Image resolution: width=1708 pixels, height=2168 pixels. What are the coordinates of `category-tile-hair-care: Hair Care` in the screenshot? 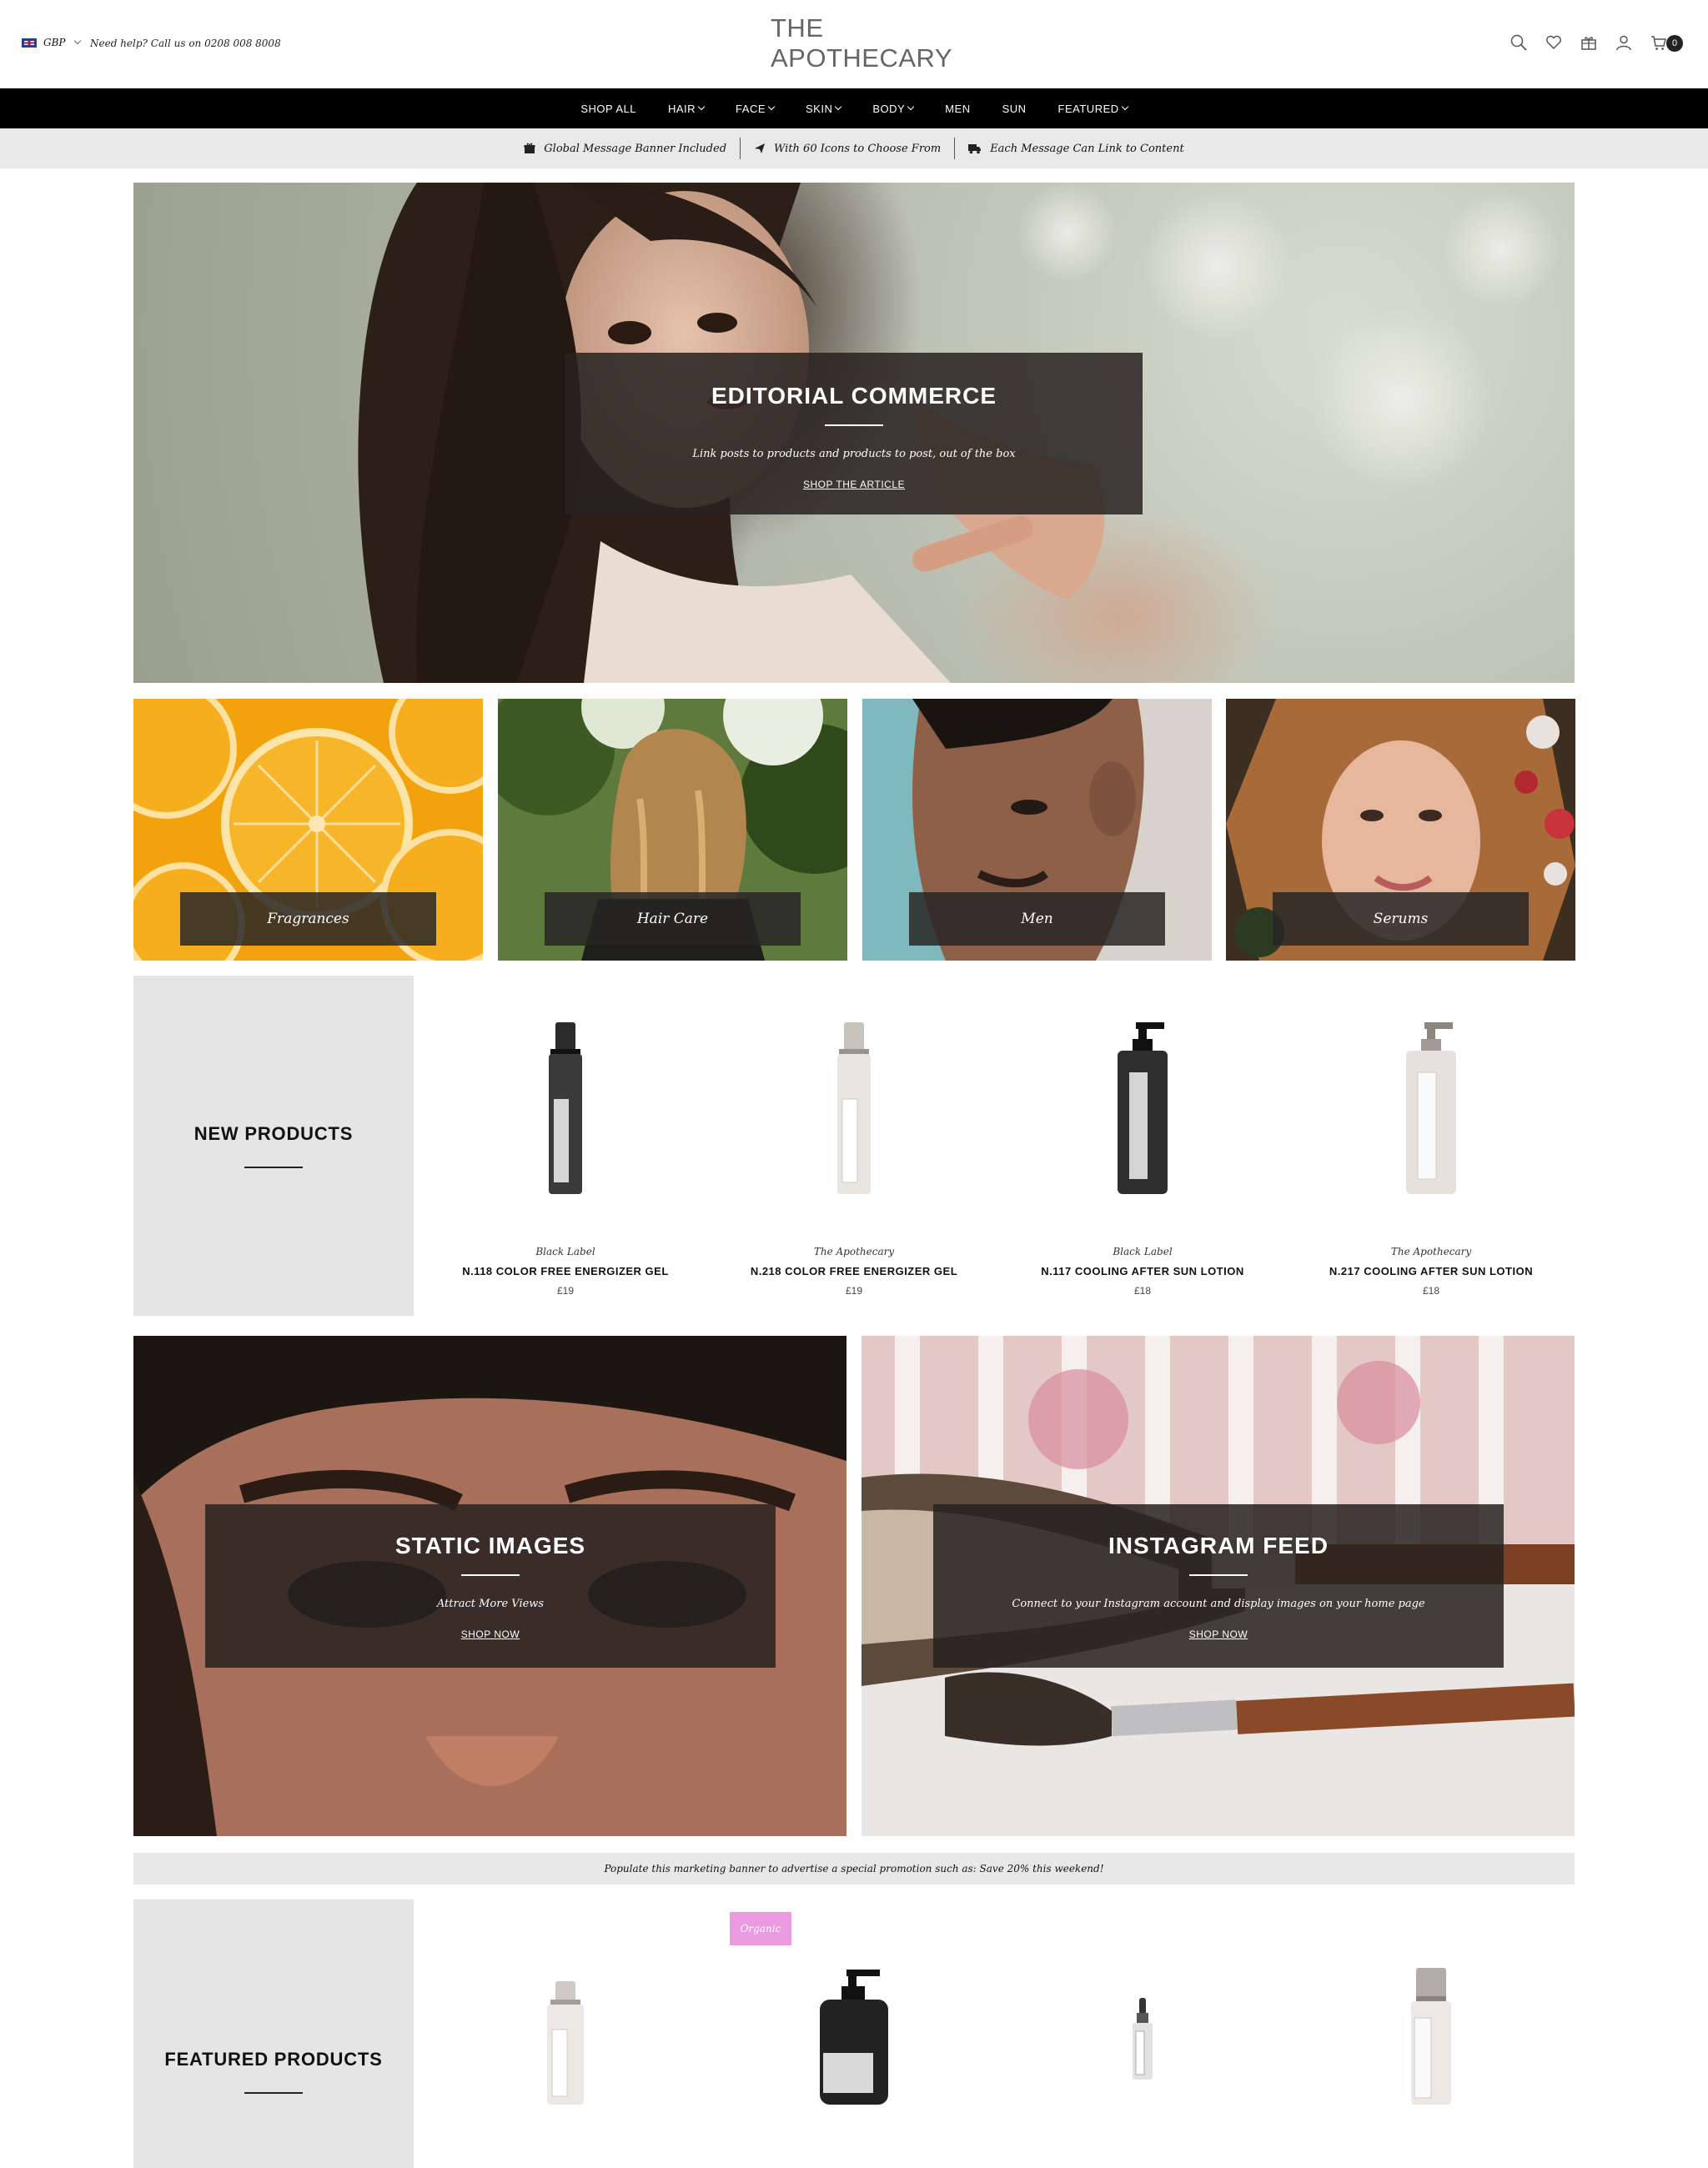 It's located at (672, 830).